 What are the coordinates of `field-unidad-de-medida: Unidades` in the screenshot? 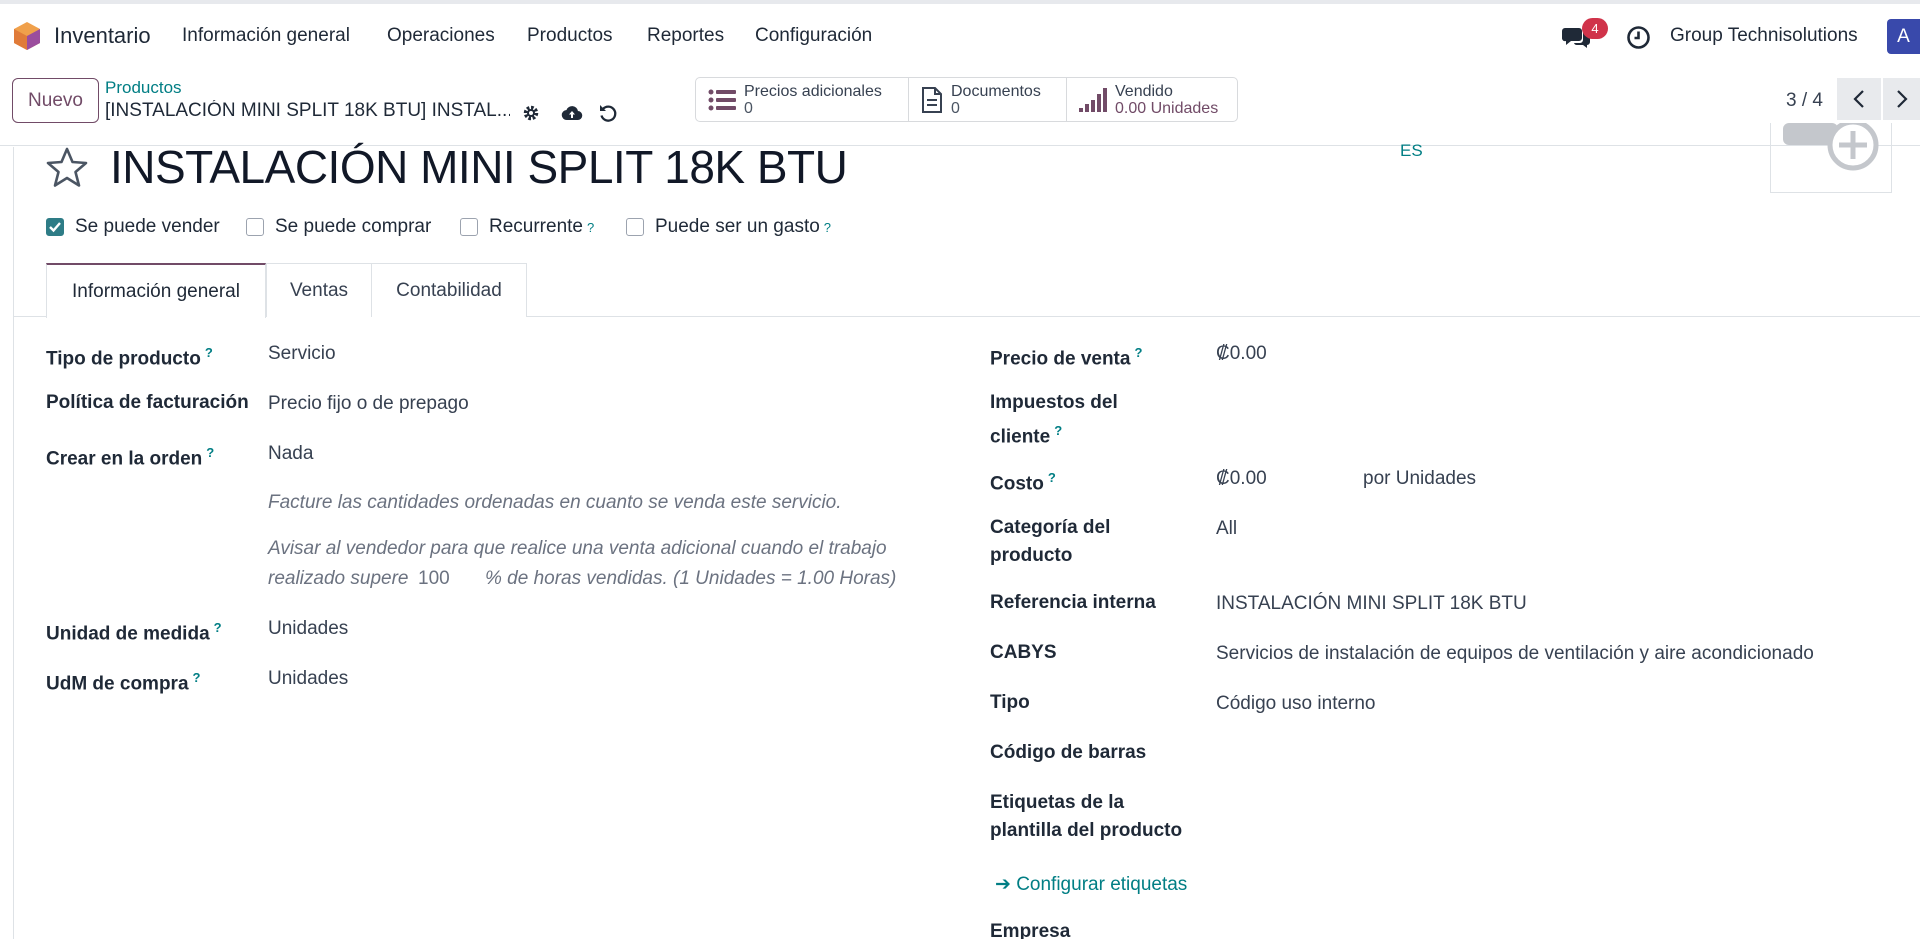 It's located at (308, 629).